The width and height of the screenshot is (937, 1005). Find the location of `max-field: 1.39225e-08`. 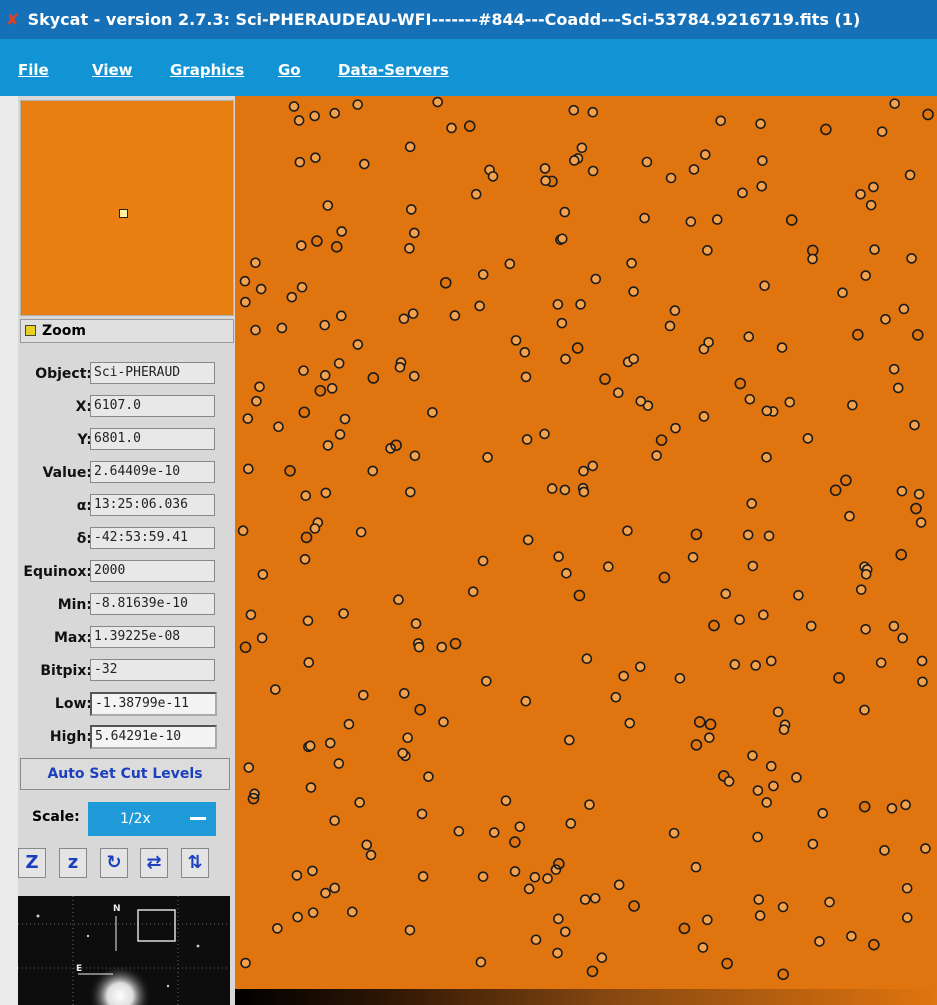

max-field: 1.39225e-08 is located at coordinates (152, 637).